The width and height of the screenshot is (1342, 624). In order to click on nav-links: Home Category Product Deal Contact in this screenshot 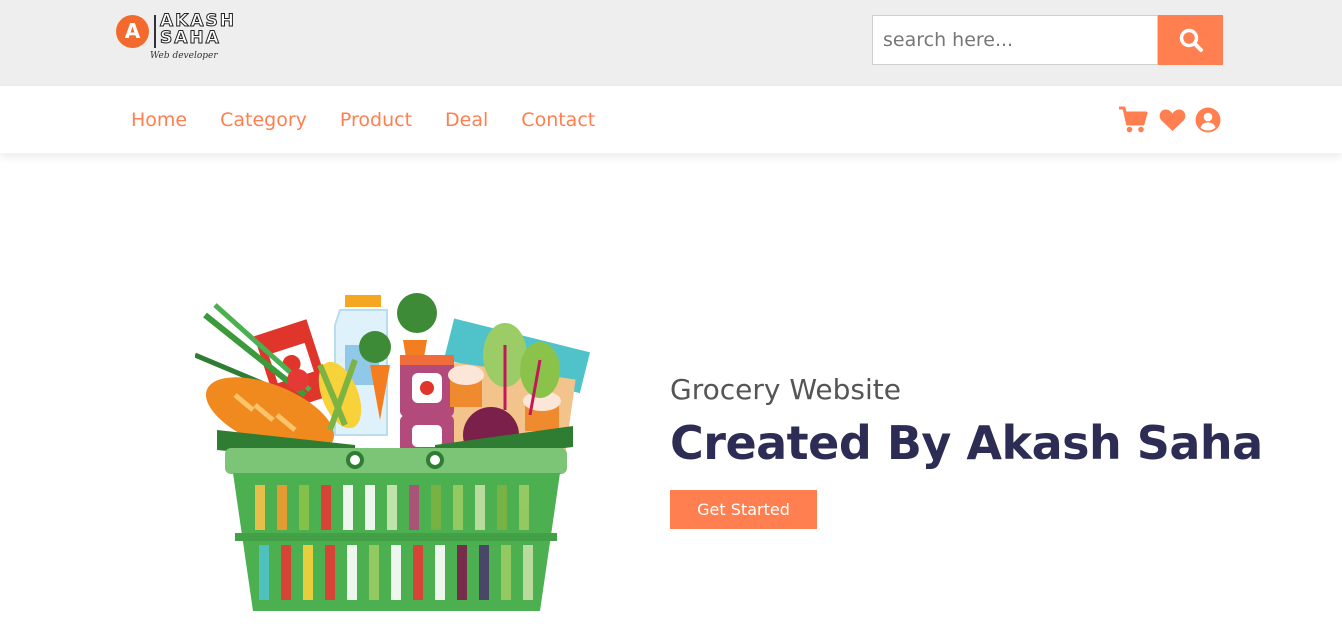, I will do `click(379, 119)`.